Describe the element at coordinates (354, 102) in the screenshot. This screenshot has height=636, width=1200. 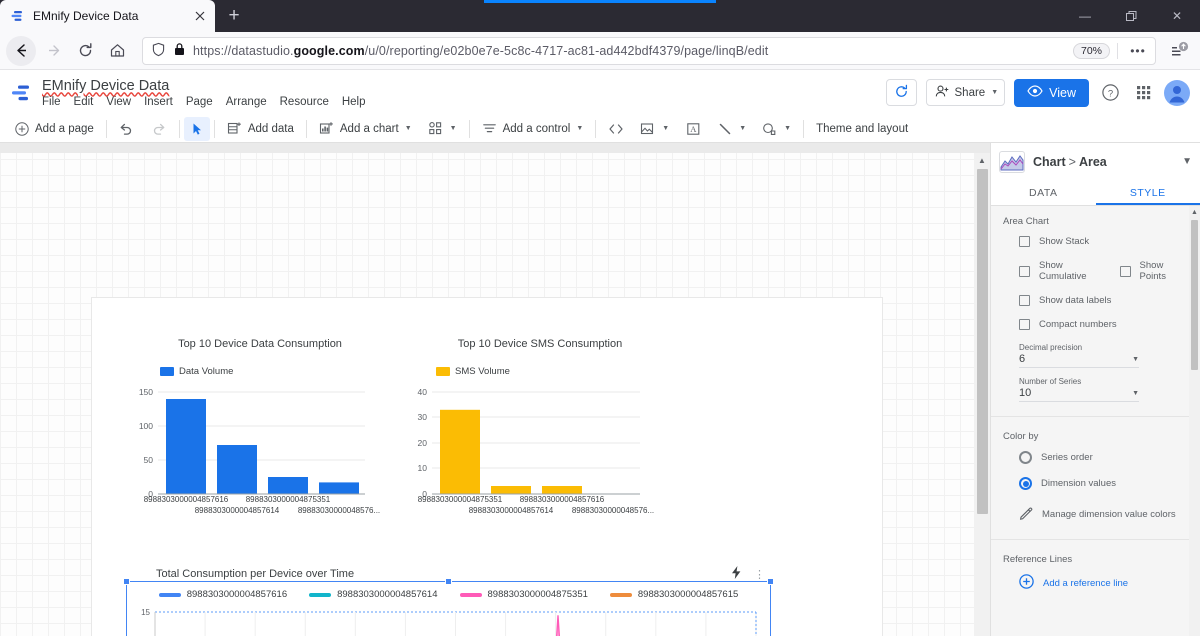
I see `menu-help: Help` at that location.